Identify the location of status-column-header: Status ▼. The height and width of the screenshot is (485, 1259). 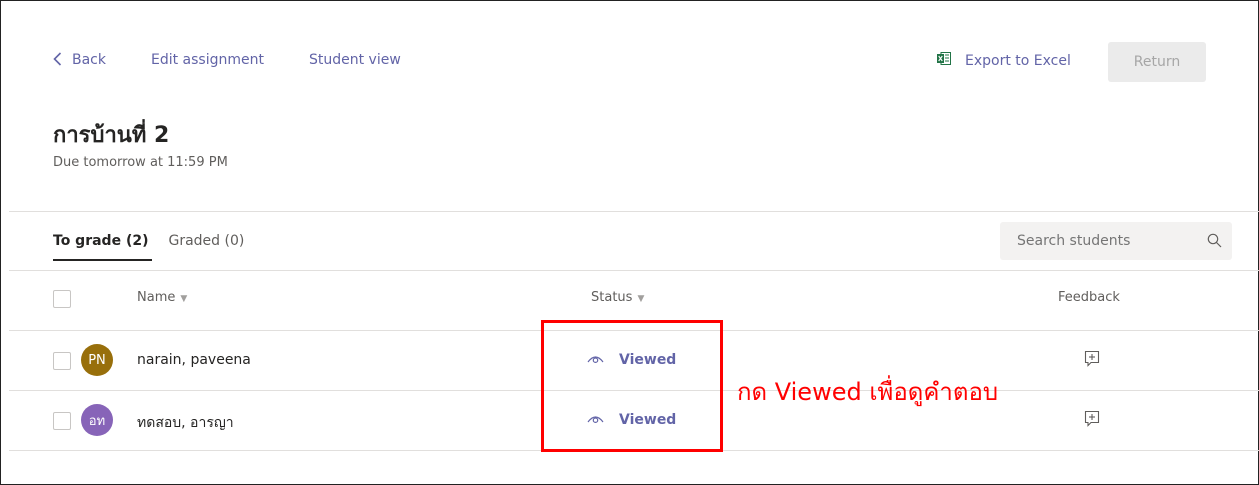
(617, 297).